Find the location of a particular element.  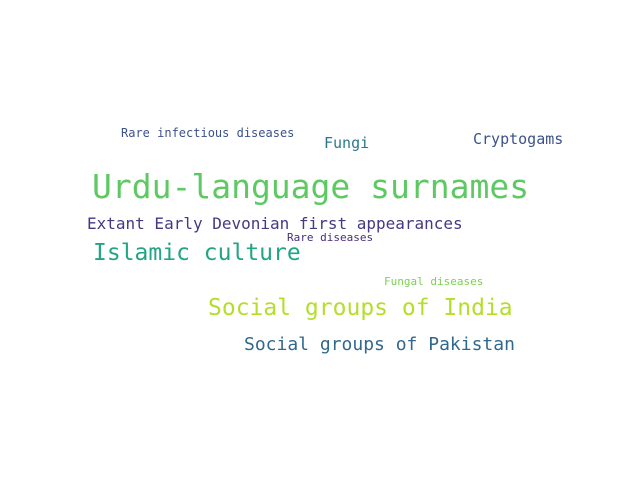

word-rare-infectious-diseases: Rare infectious diseases is located at coordinates (208, 133).